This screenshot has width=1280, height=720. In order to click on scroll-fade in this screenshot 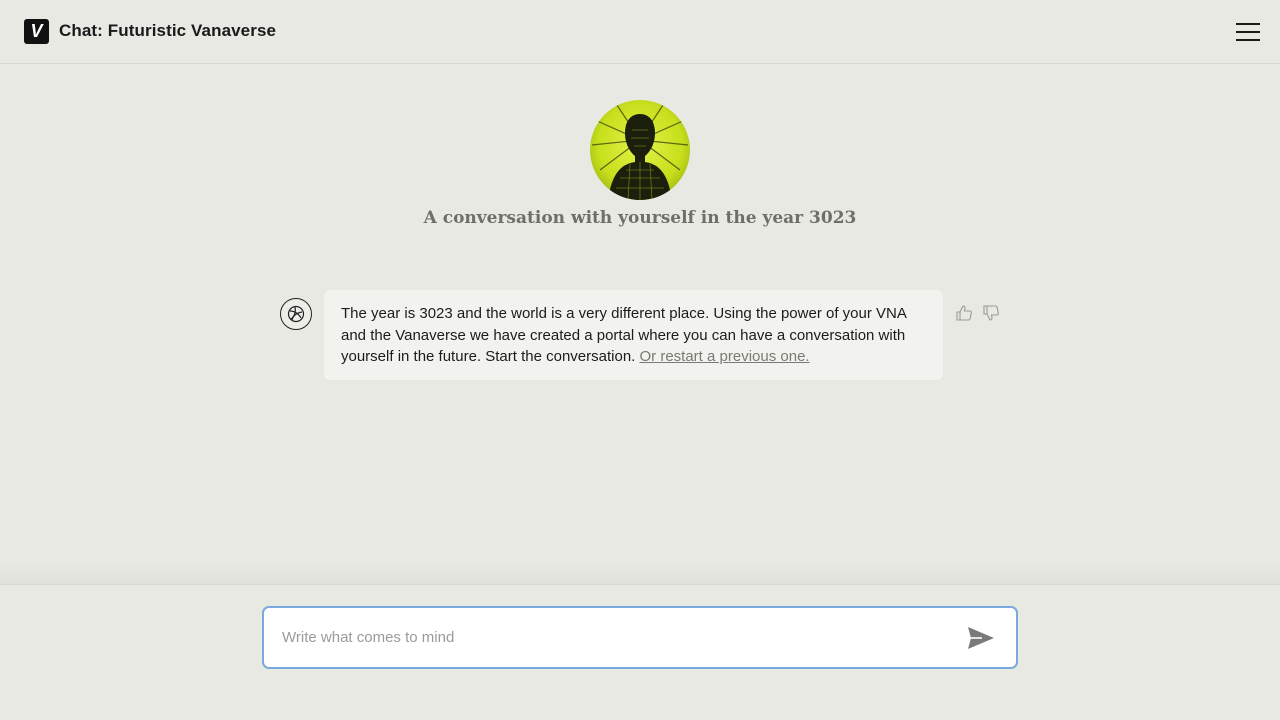, I will do `click(640, 572)`.